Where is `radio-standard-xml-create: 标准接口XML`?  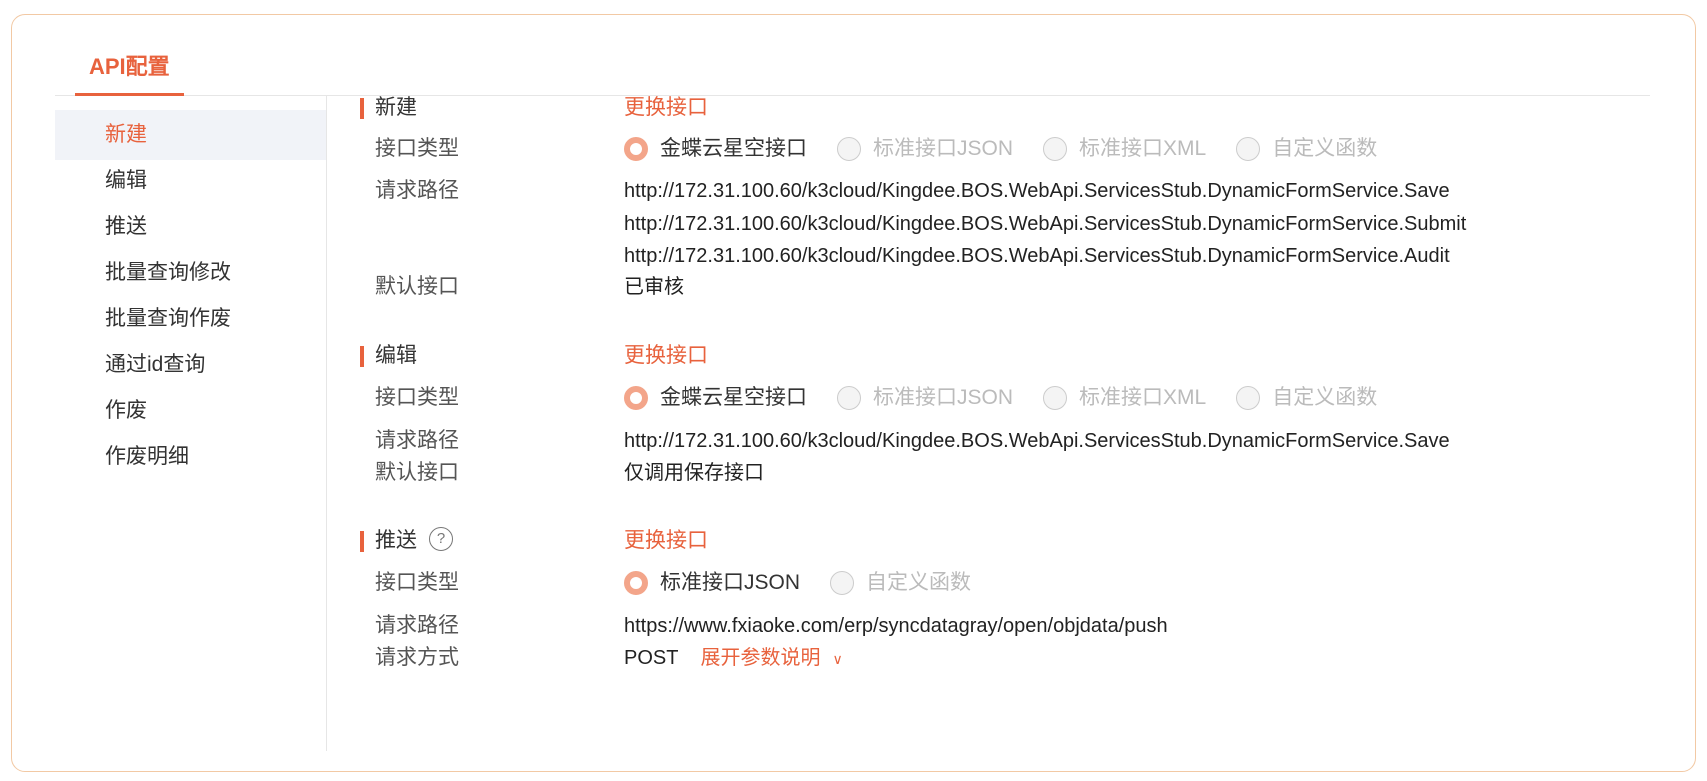
radio-standard-xml-create: 标准接口XML is located at coordinates (1124, 149).